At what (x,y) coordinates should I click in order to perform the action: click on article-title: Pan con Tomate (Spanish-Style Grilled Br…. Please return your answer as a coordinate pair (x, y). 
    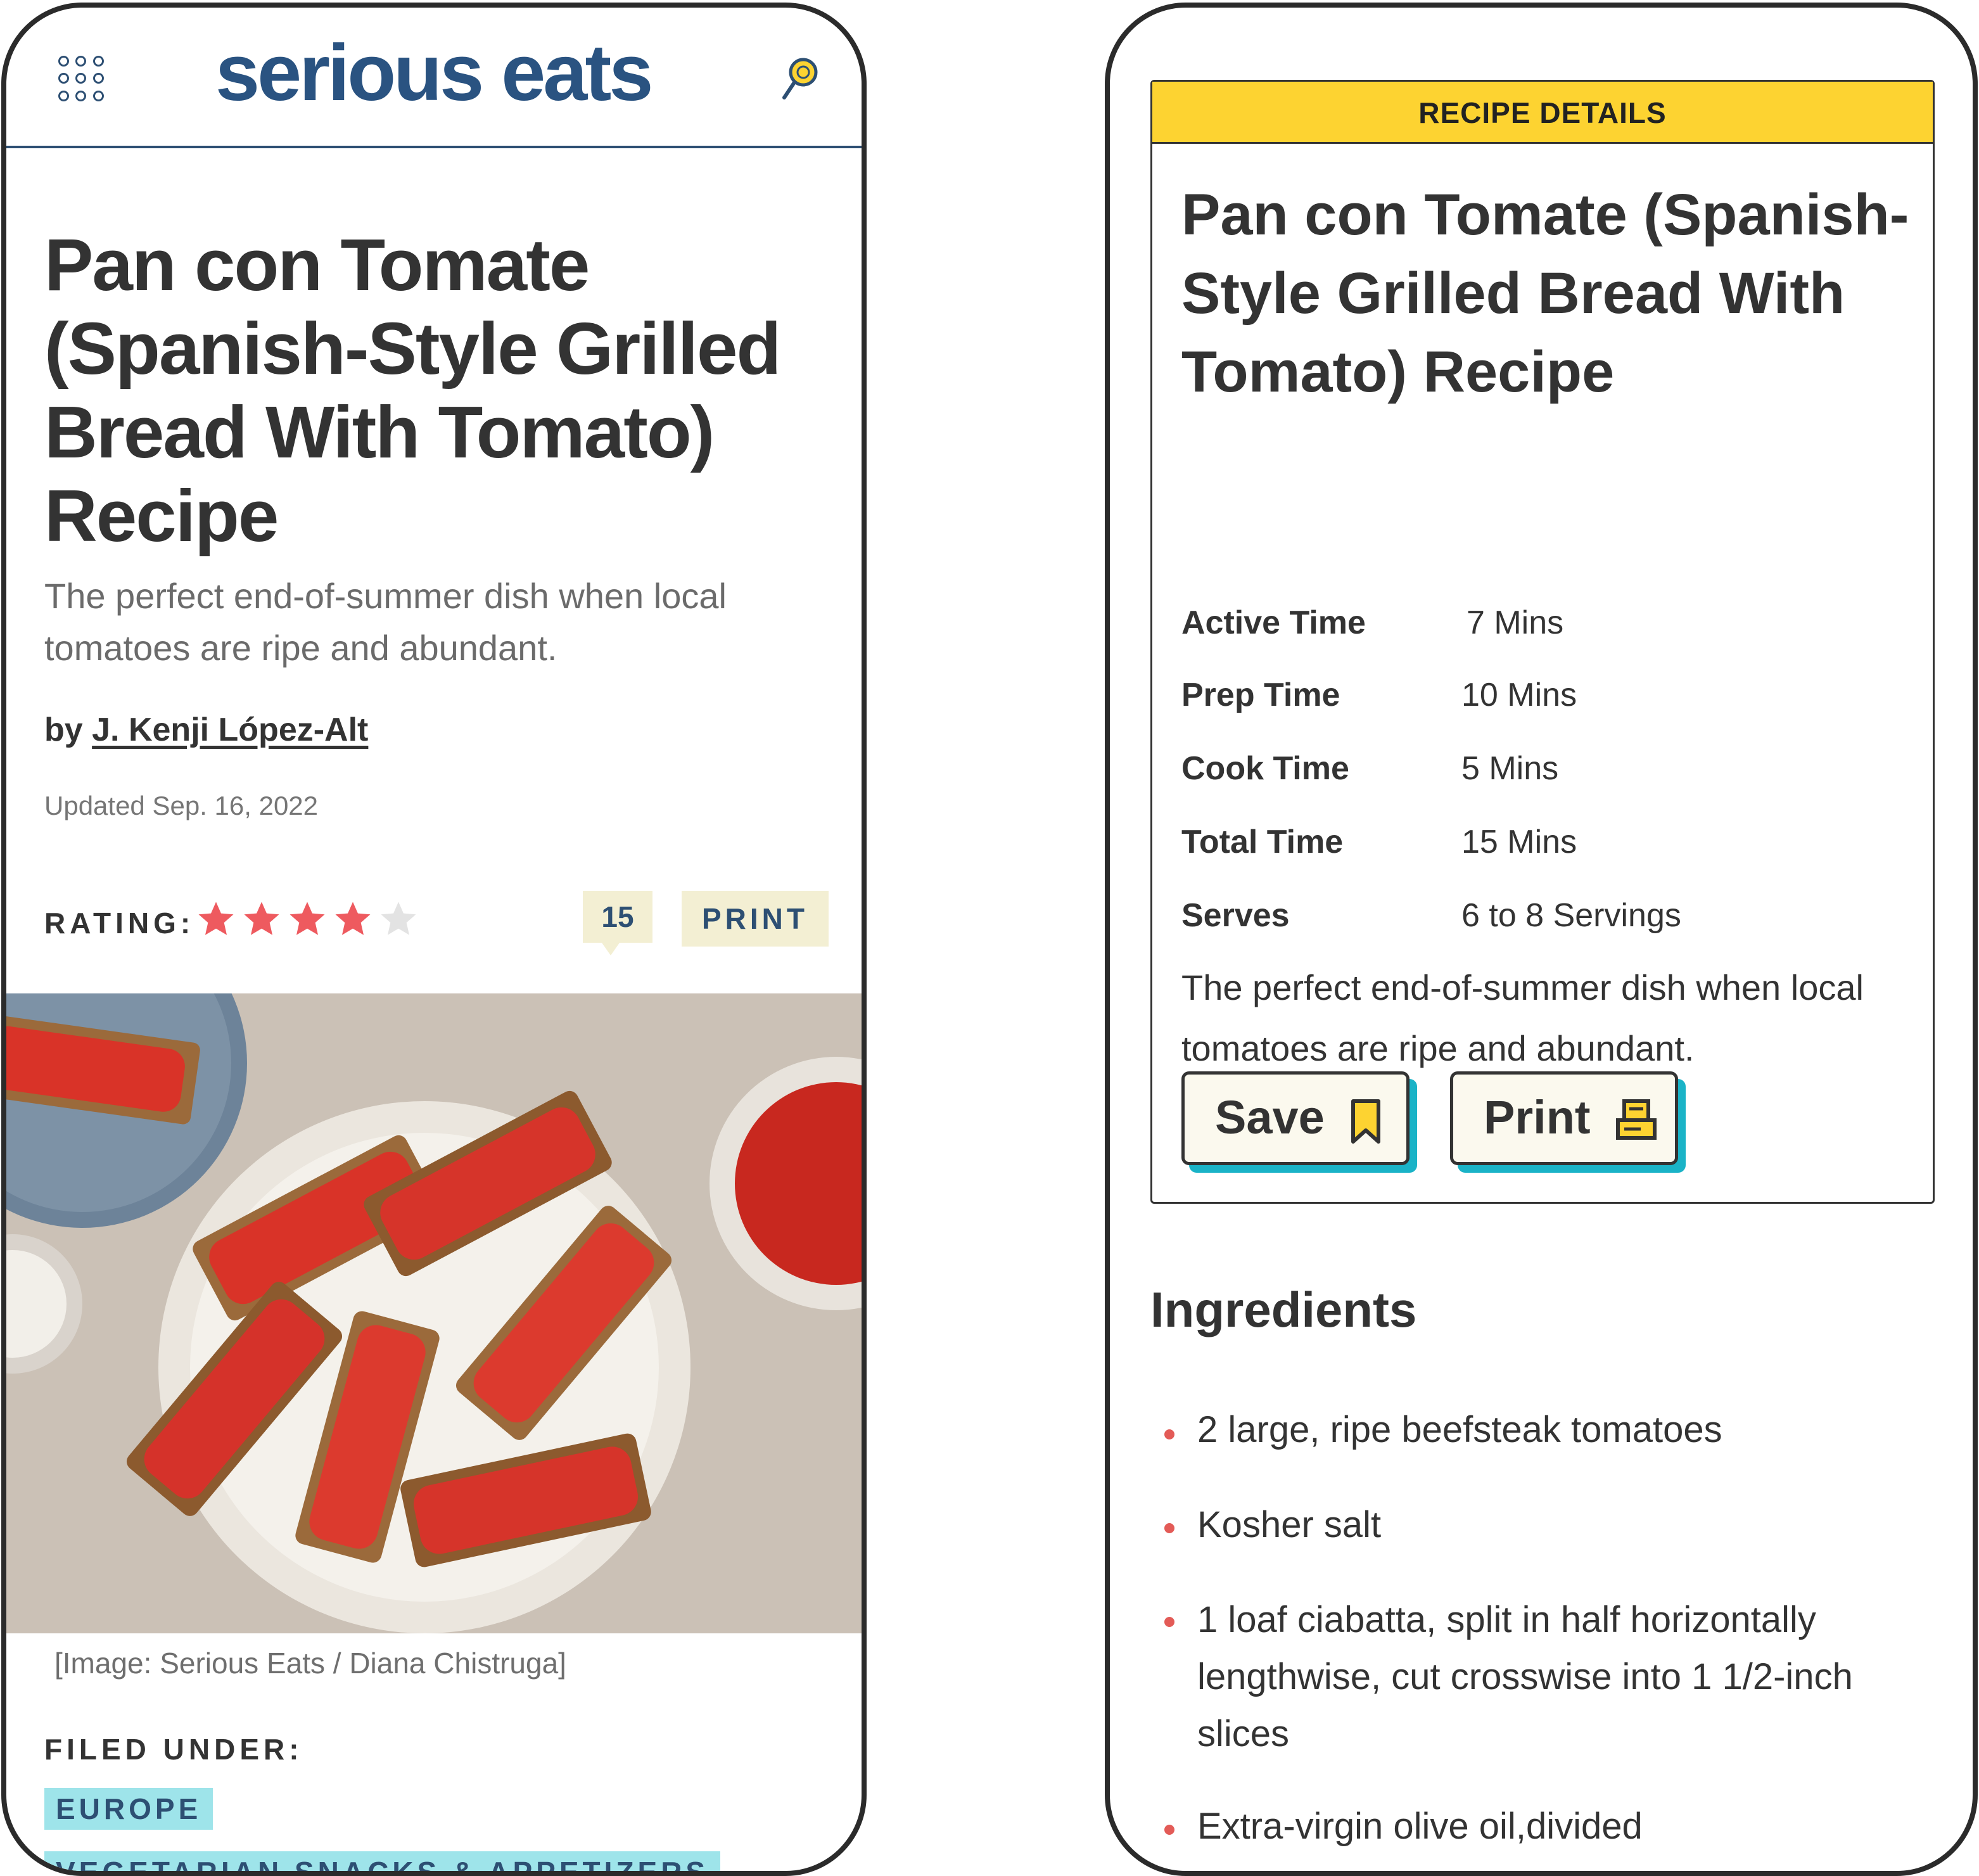
    Looking at the image, I should click on (412, 391).